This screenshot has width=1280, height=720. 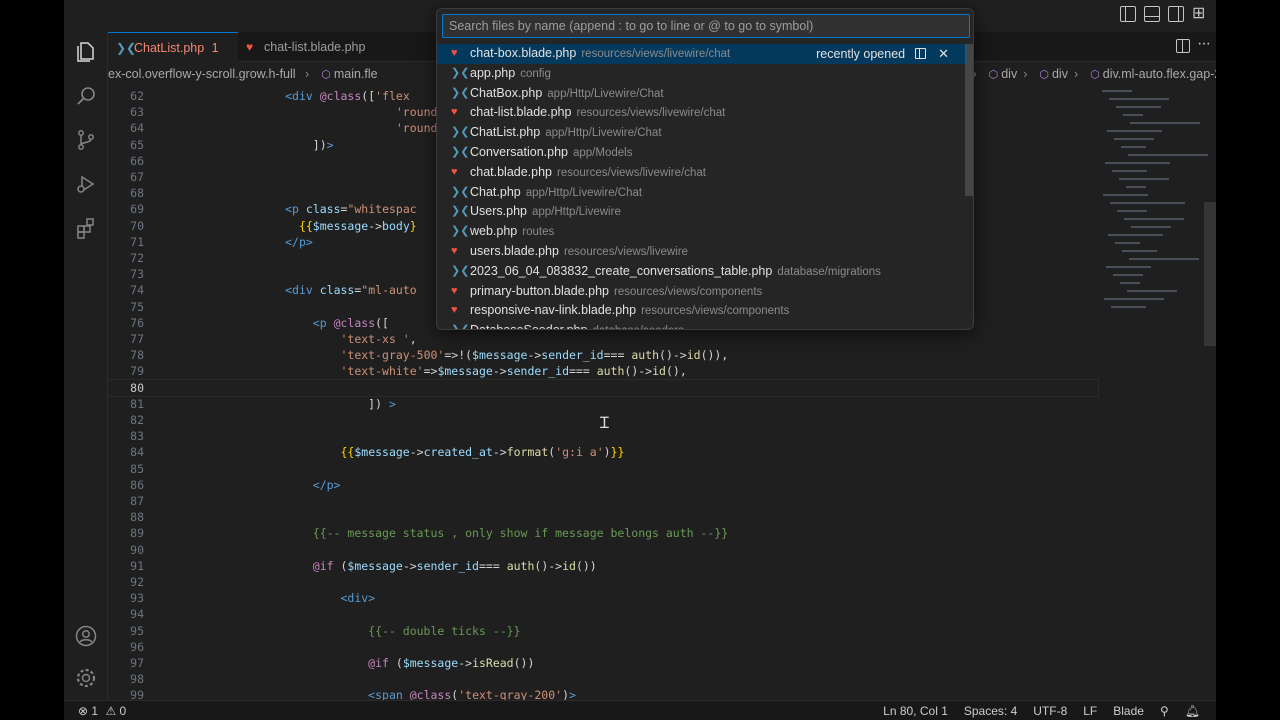 What do you see at coordinates (603, 339) in the screenshot?
I see `code-line: 77 'text-xs ',` at bounding box center [603, 339].